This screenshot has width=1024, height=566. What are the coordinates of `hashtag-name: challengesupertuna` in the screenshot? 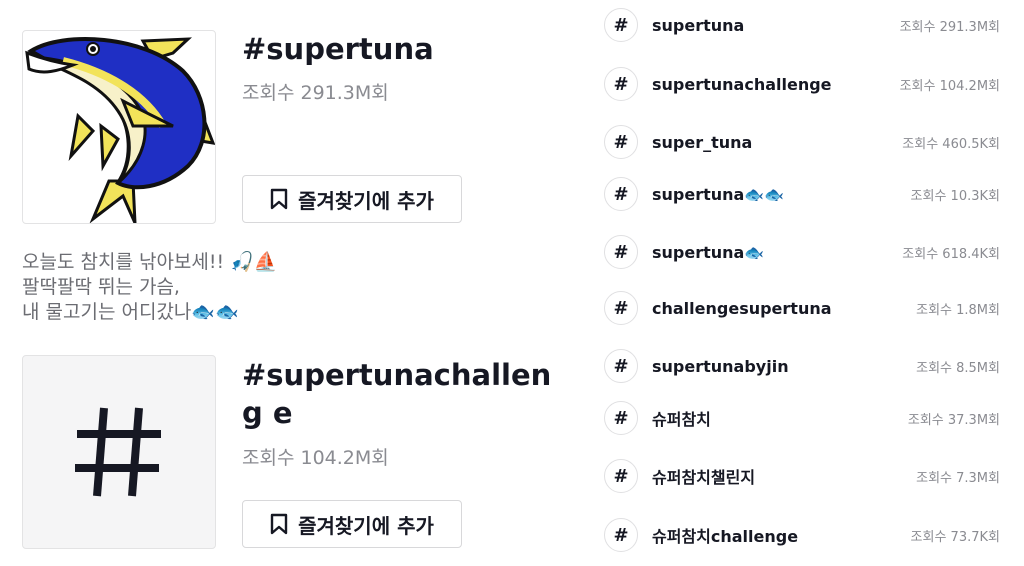 It's located at (742, 308).